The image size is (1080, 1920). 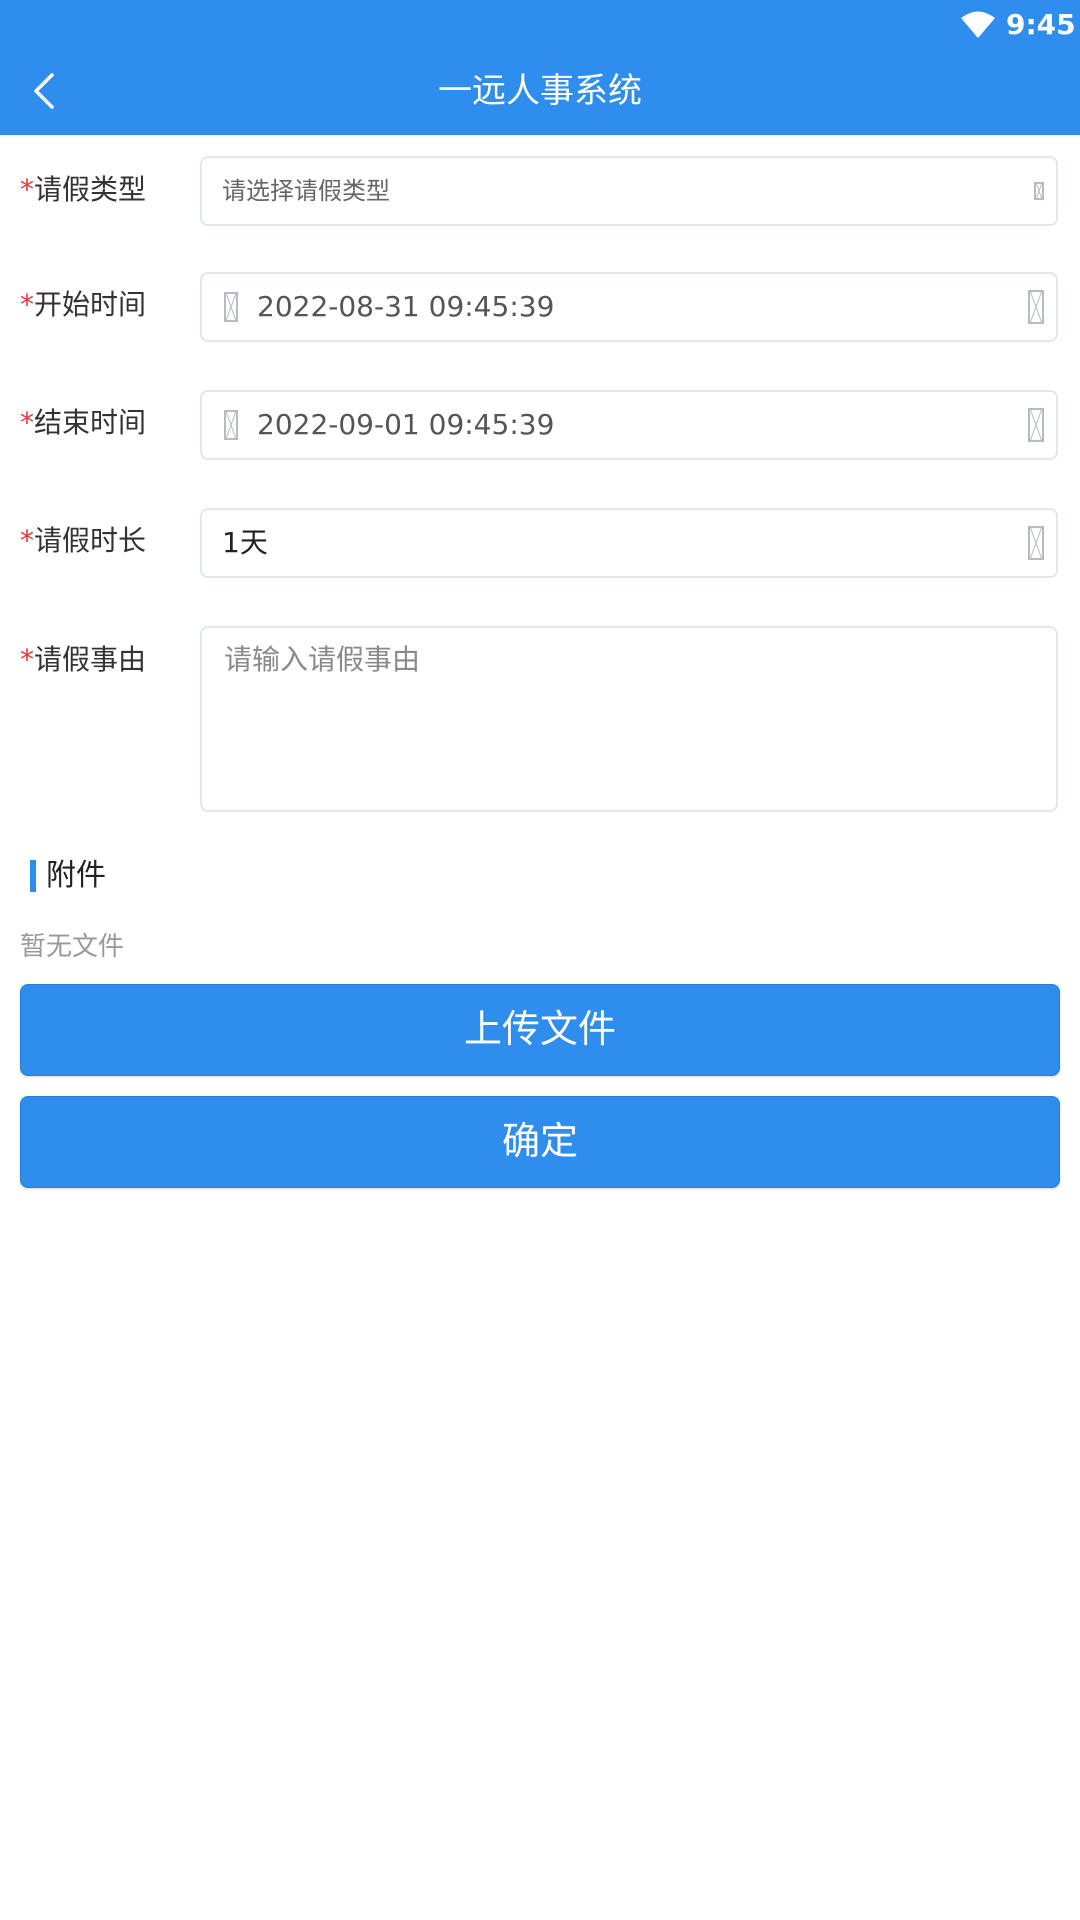 What do you see at coordinates (406, 306) in the screenshot?
I see `start-time-value: 2022-08-31 09:45:39` at bounding box center [406, 306].